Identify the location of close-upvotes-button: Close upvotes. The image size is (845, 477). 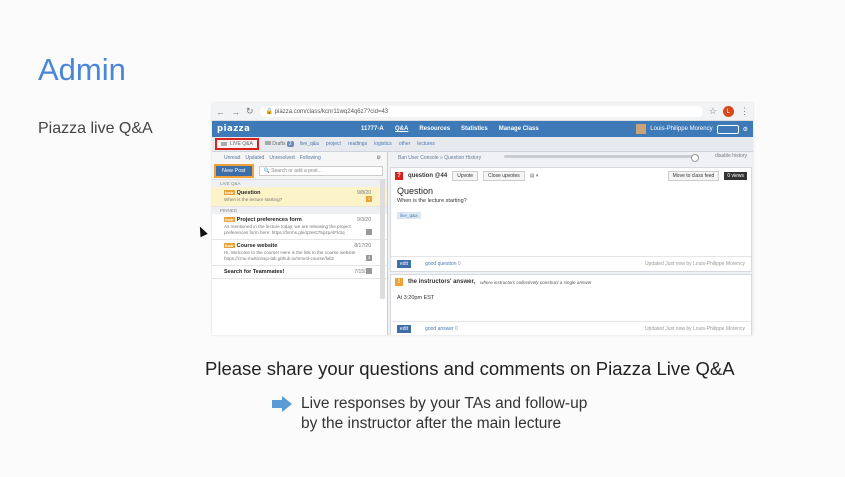
(504, 176).